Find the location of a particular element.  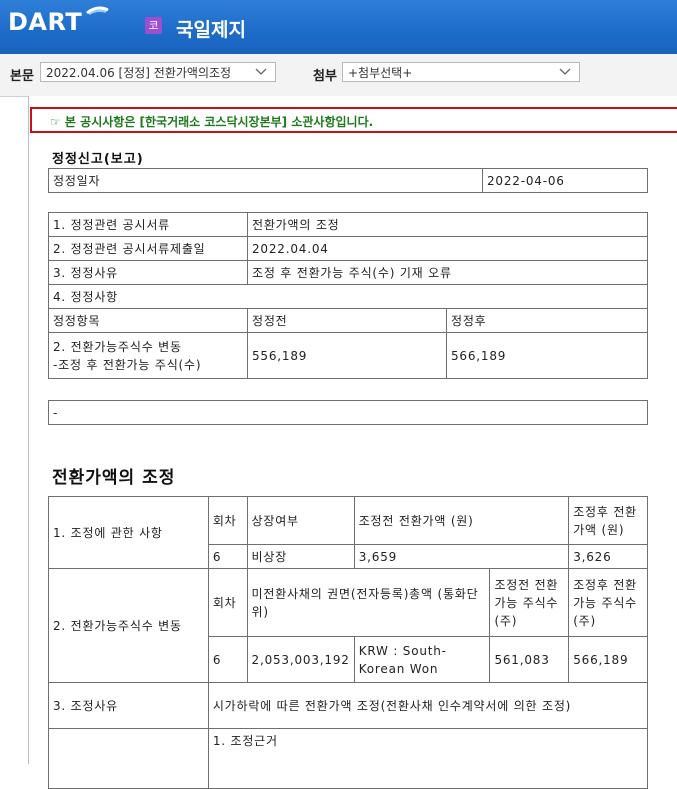

remark-table: - is located at coordinates (348, 412).